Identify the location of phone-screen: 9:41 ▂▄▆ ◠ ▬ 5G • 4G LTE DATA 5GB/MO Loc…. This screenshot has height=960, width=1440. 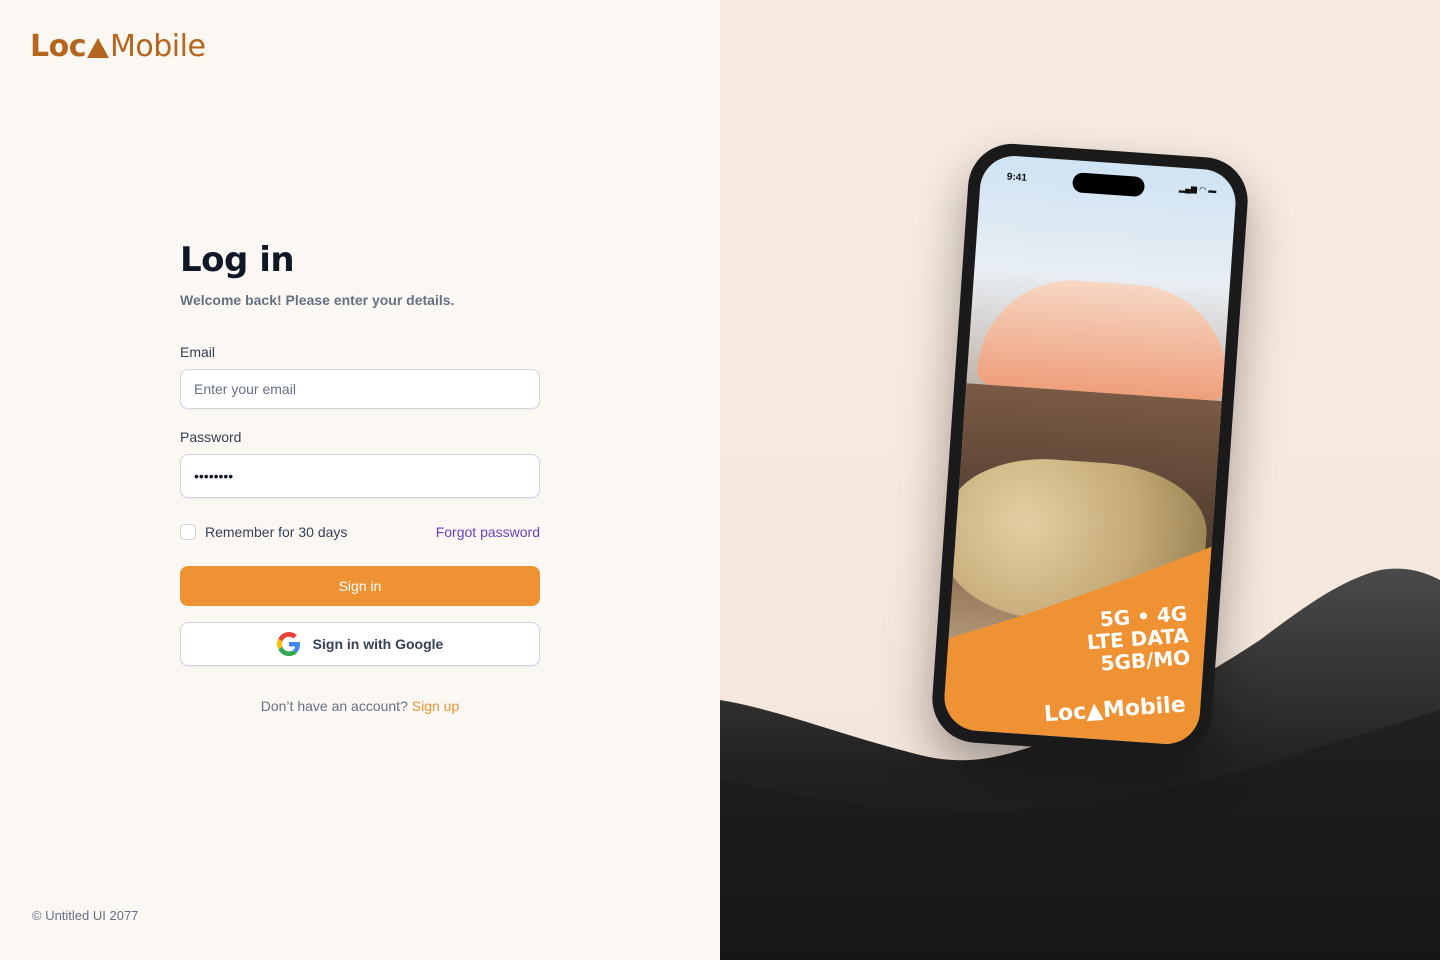
(1090, 450).